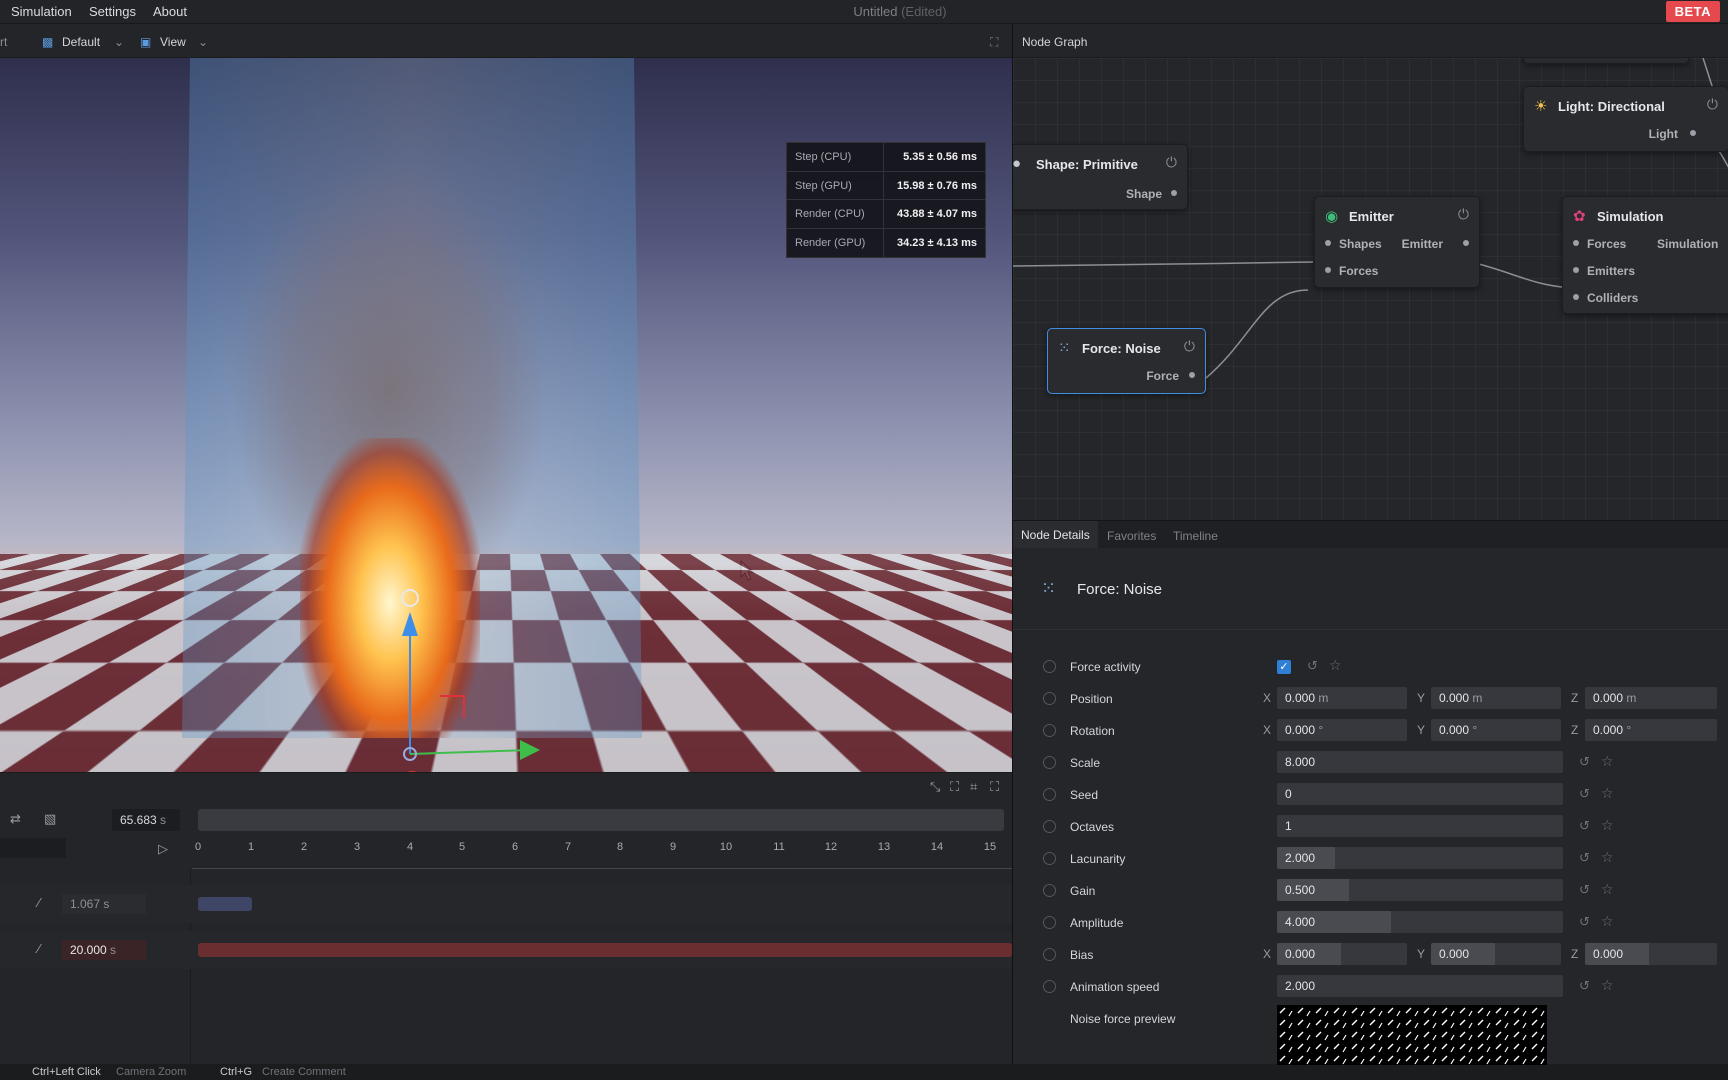 This screenshot has width=1728, height=1080. I want to click on amplitude-field: 4.000, so click(1420, 922).